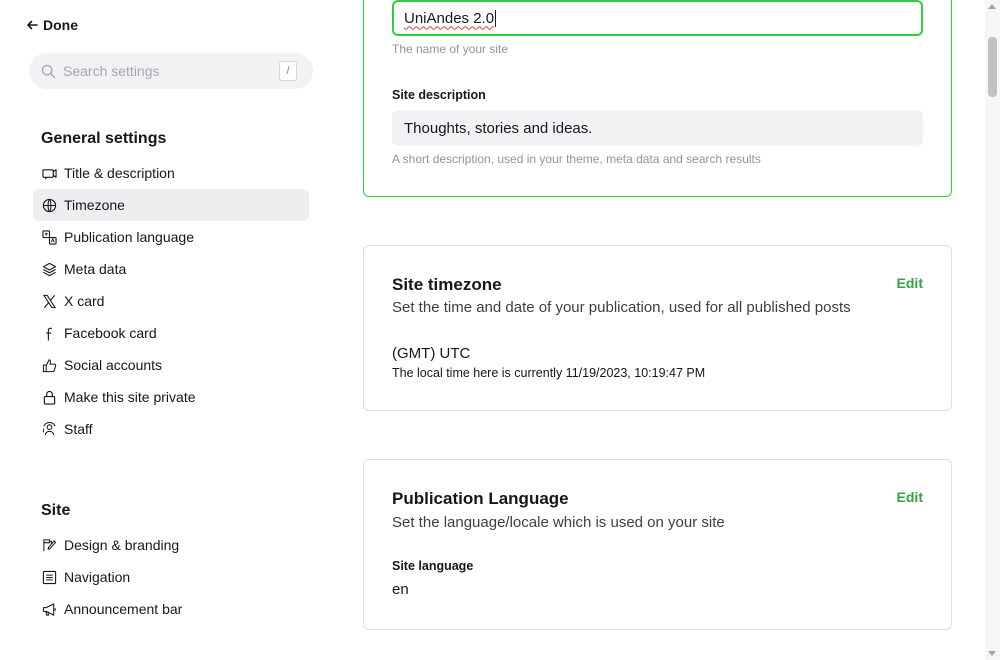 This screenshot has width=1000, height=660. Describe the element at coordinates (400, 589) in the screenshot. I see `site-language-value: en` at that location.